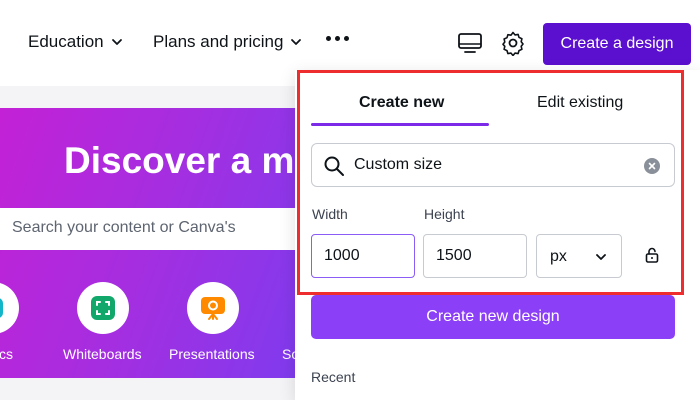 This screenshot has width=700, height=400. I want to click on nav-plans-label: Plans and pricing, so click(218, 41).